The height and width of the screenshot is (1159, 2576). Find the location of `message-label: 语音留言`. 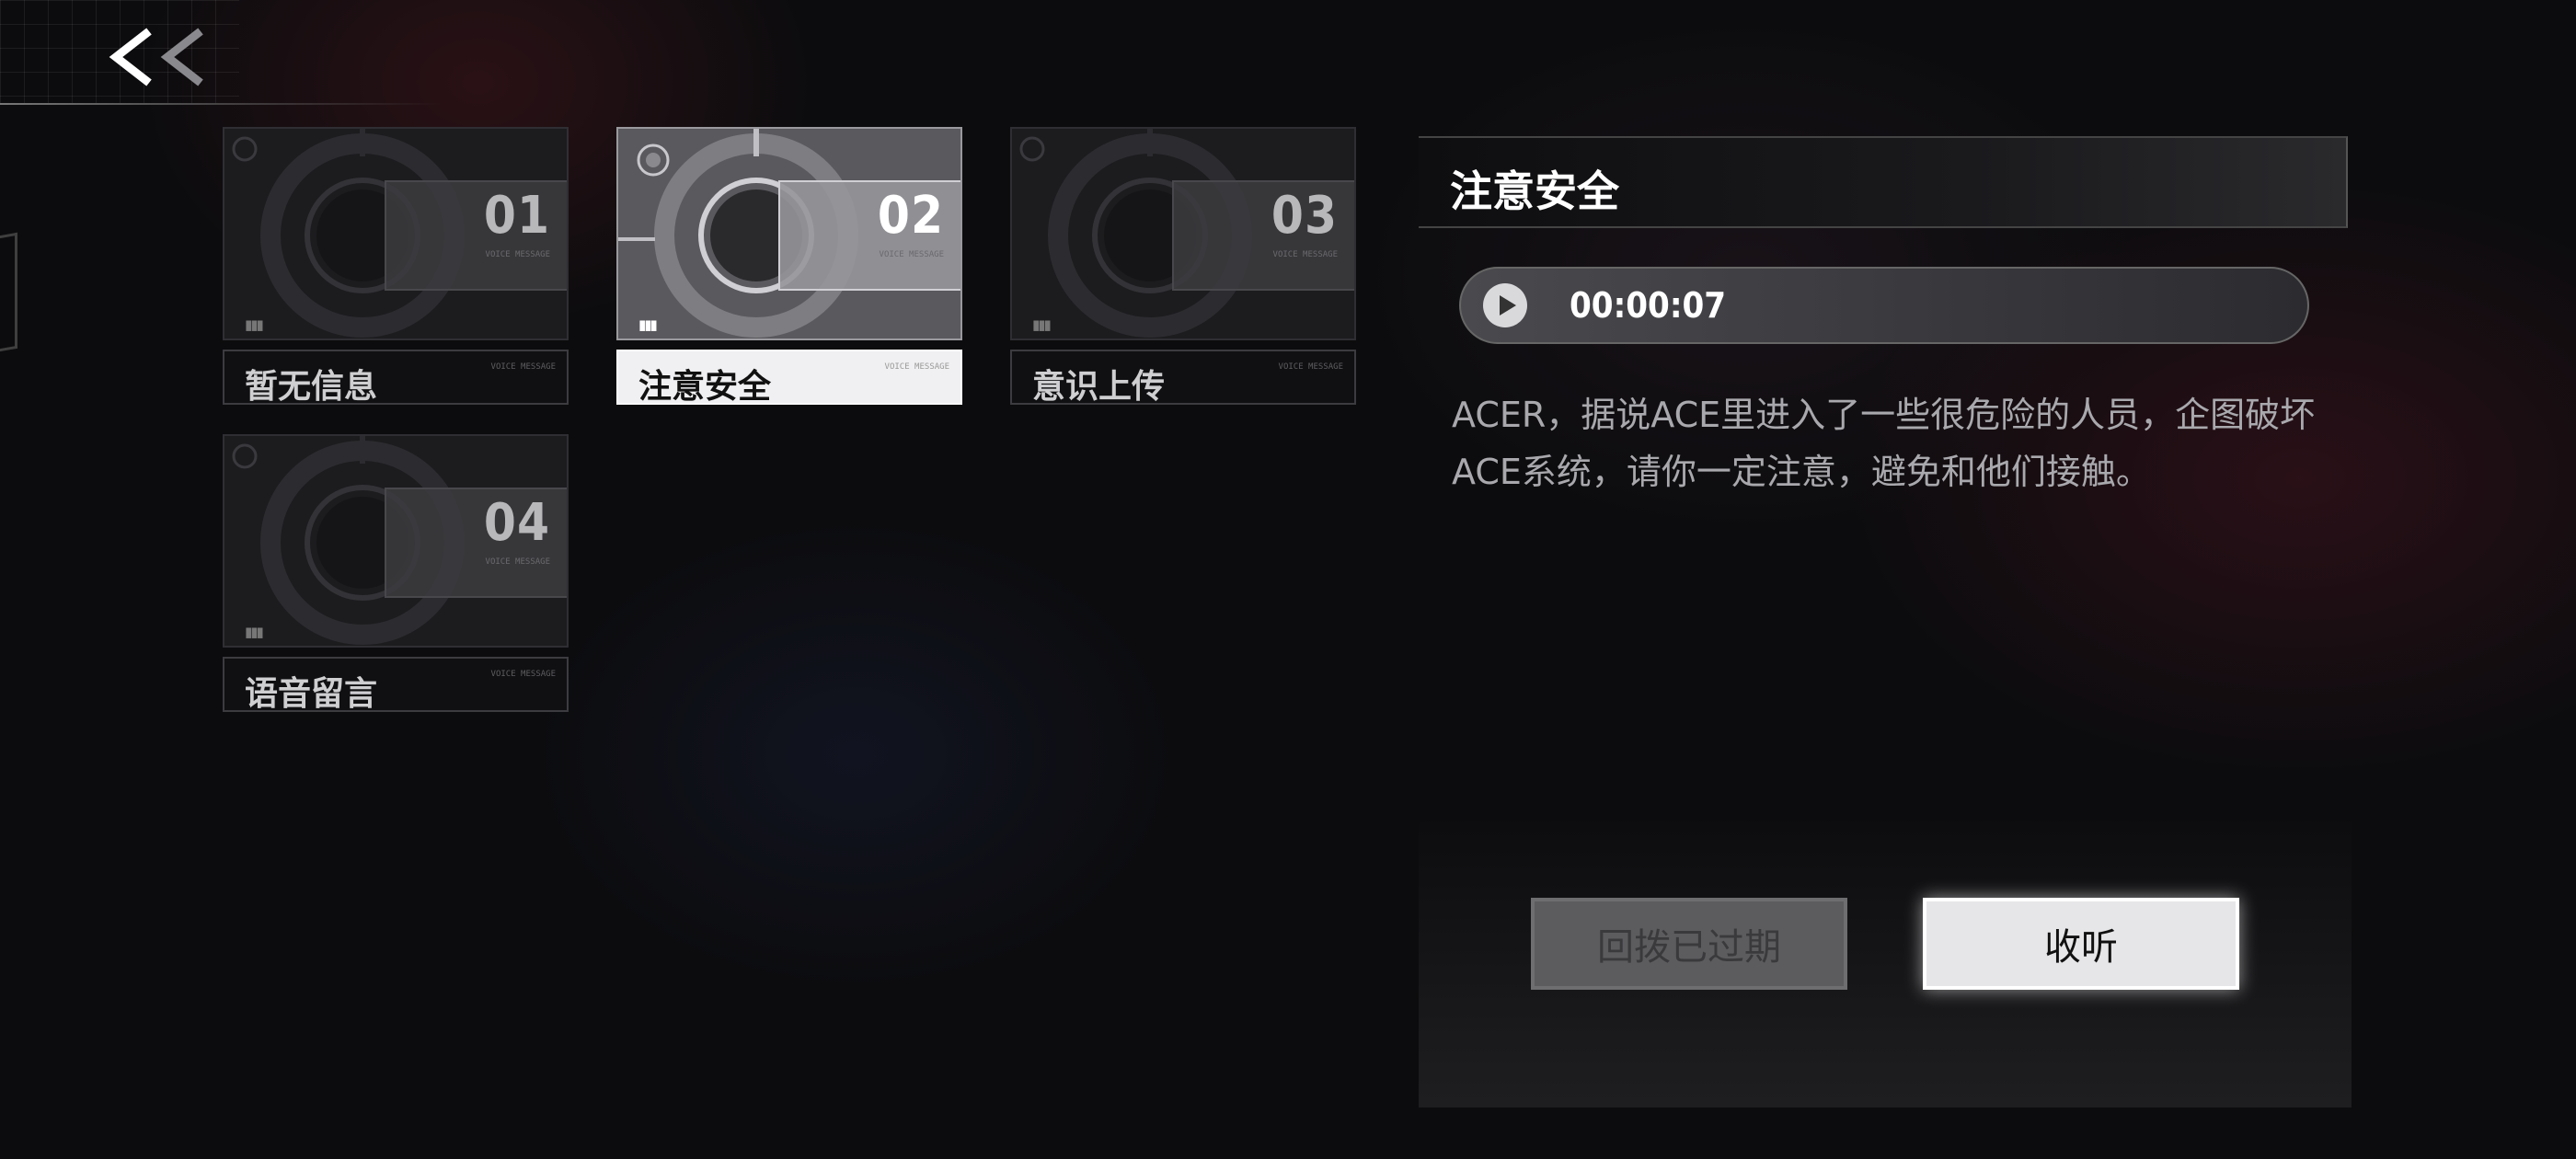

message-label: 语音留言 is located at coordinates (311, 694).